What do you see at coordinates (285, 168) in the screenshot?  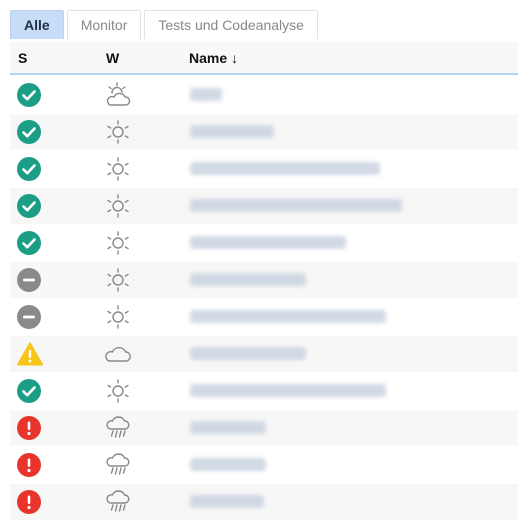 I see `job-name-link: job-pipeline-build-update` at bounding box center [285, 168].